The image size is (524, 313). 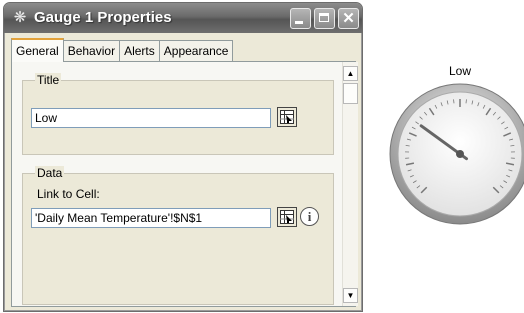 What do you see at coordinates (92, 50) in the screenshot?
I see `tab-behavior: Behavior` at bounding box center [92, 50].